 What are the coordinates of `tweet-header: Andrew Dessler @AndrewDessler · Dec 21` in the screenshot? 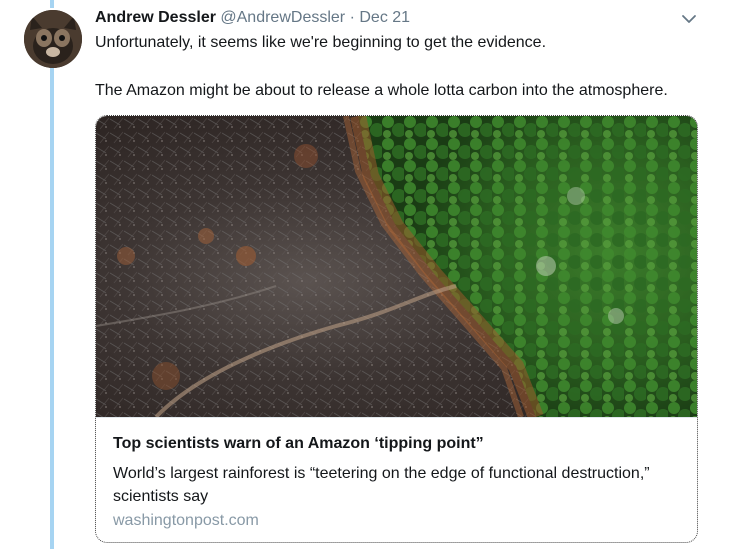 It's located at (400, 19).